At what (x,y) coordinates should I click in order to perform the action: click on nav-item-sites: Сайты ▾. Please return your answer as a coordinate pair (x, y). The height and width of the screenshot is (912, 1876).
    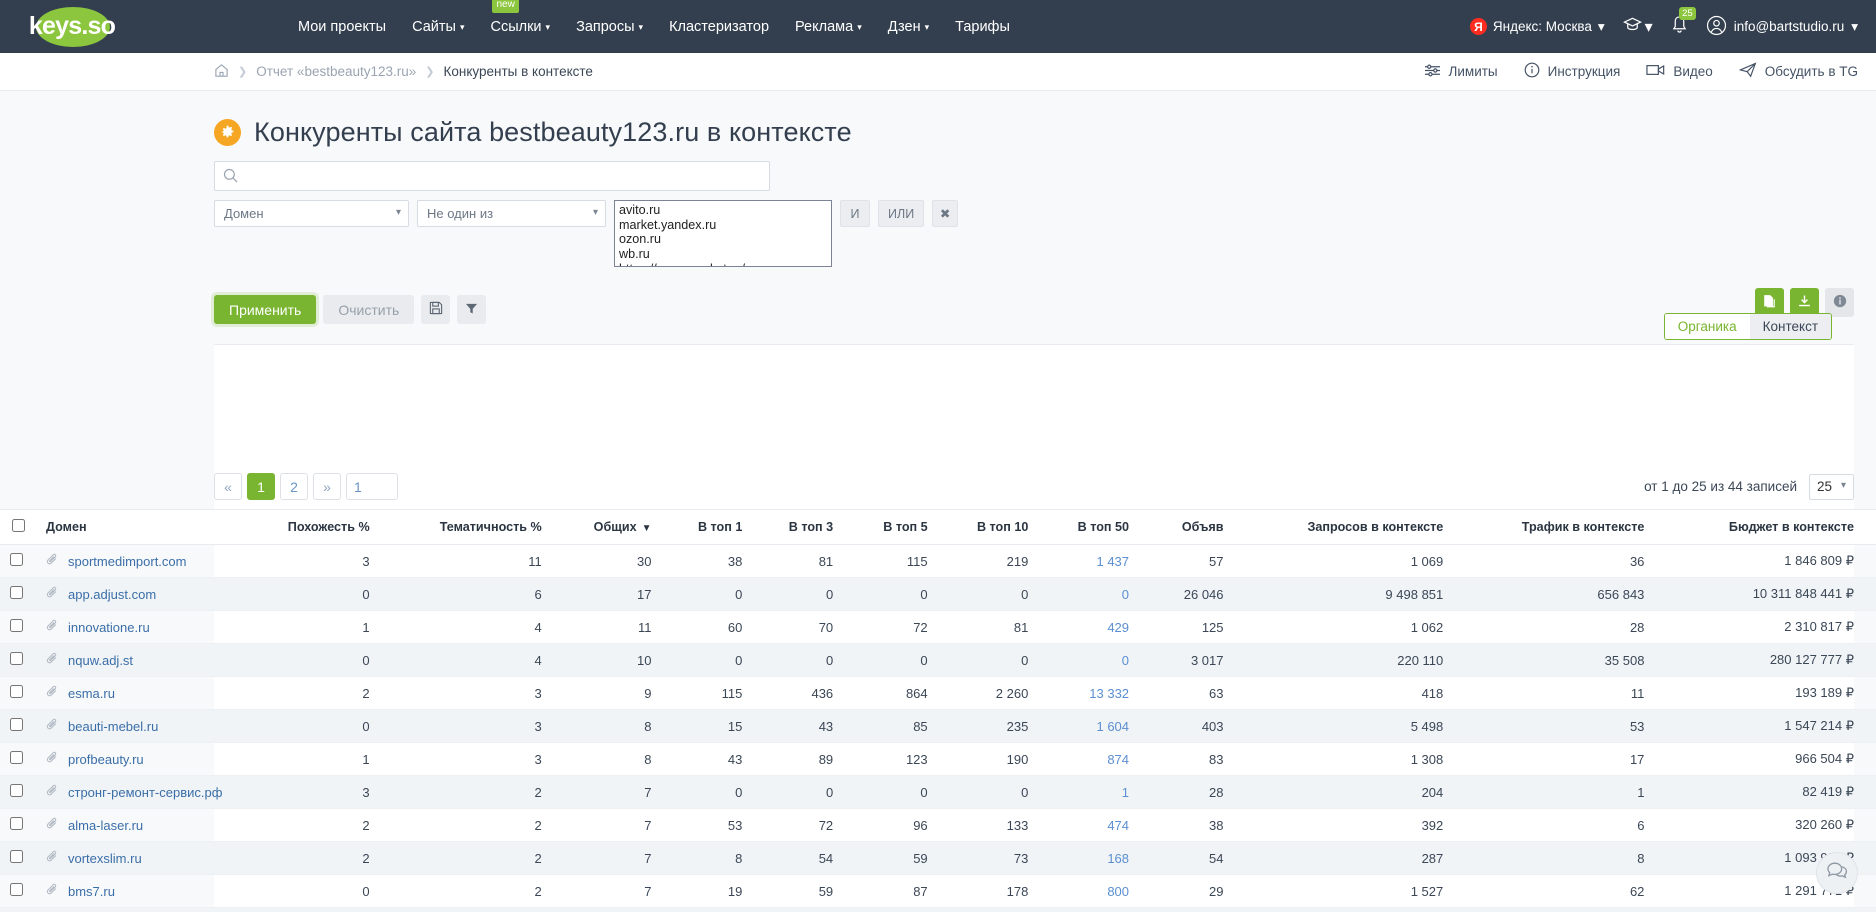
    Looking at the image, I should click on (438, 27).